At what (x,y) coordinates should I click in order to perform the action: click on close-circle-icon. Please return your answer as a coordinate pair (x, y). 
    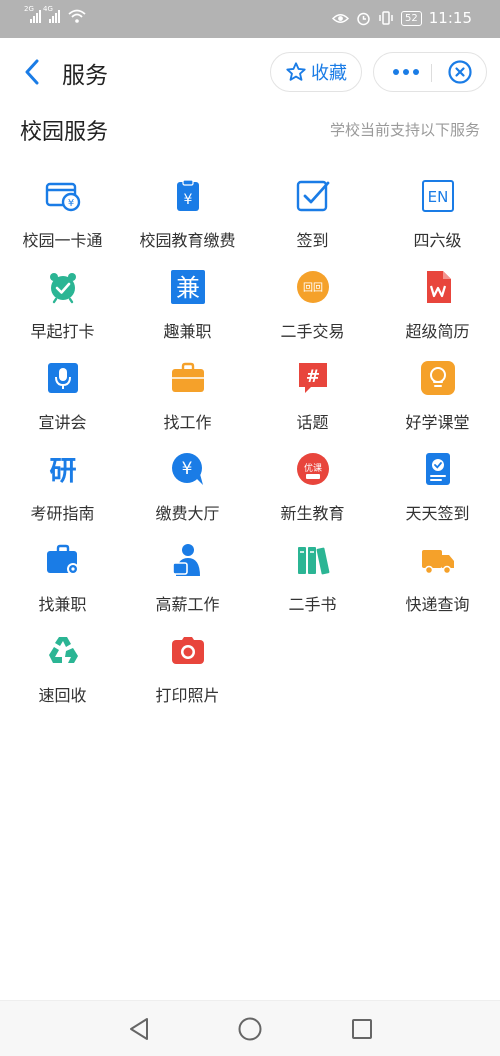
    Looking at the image, I should click on (460, 72).